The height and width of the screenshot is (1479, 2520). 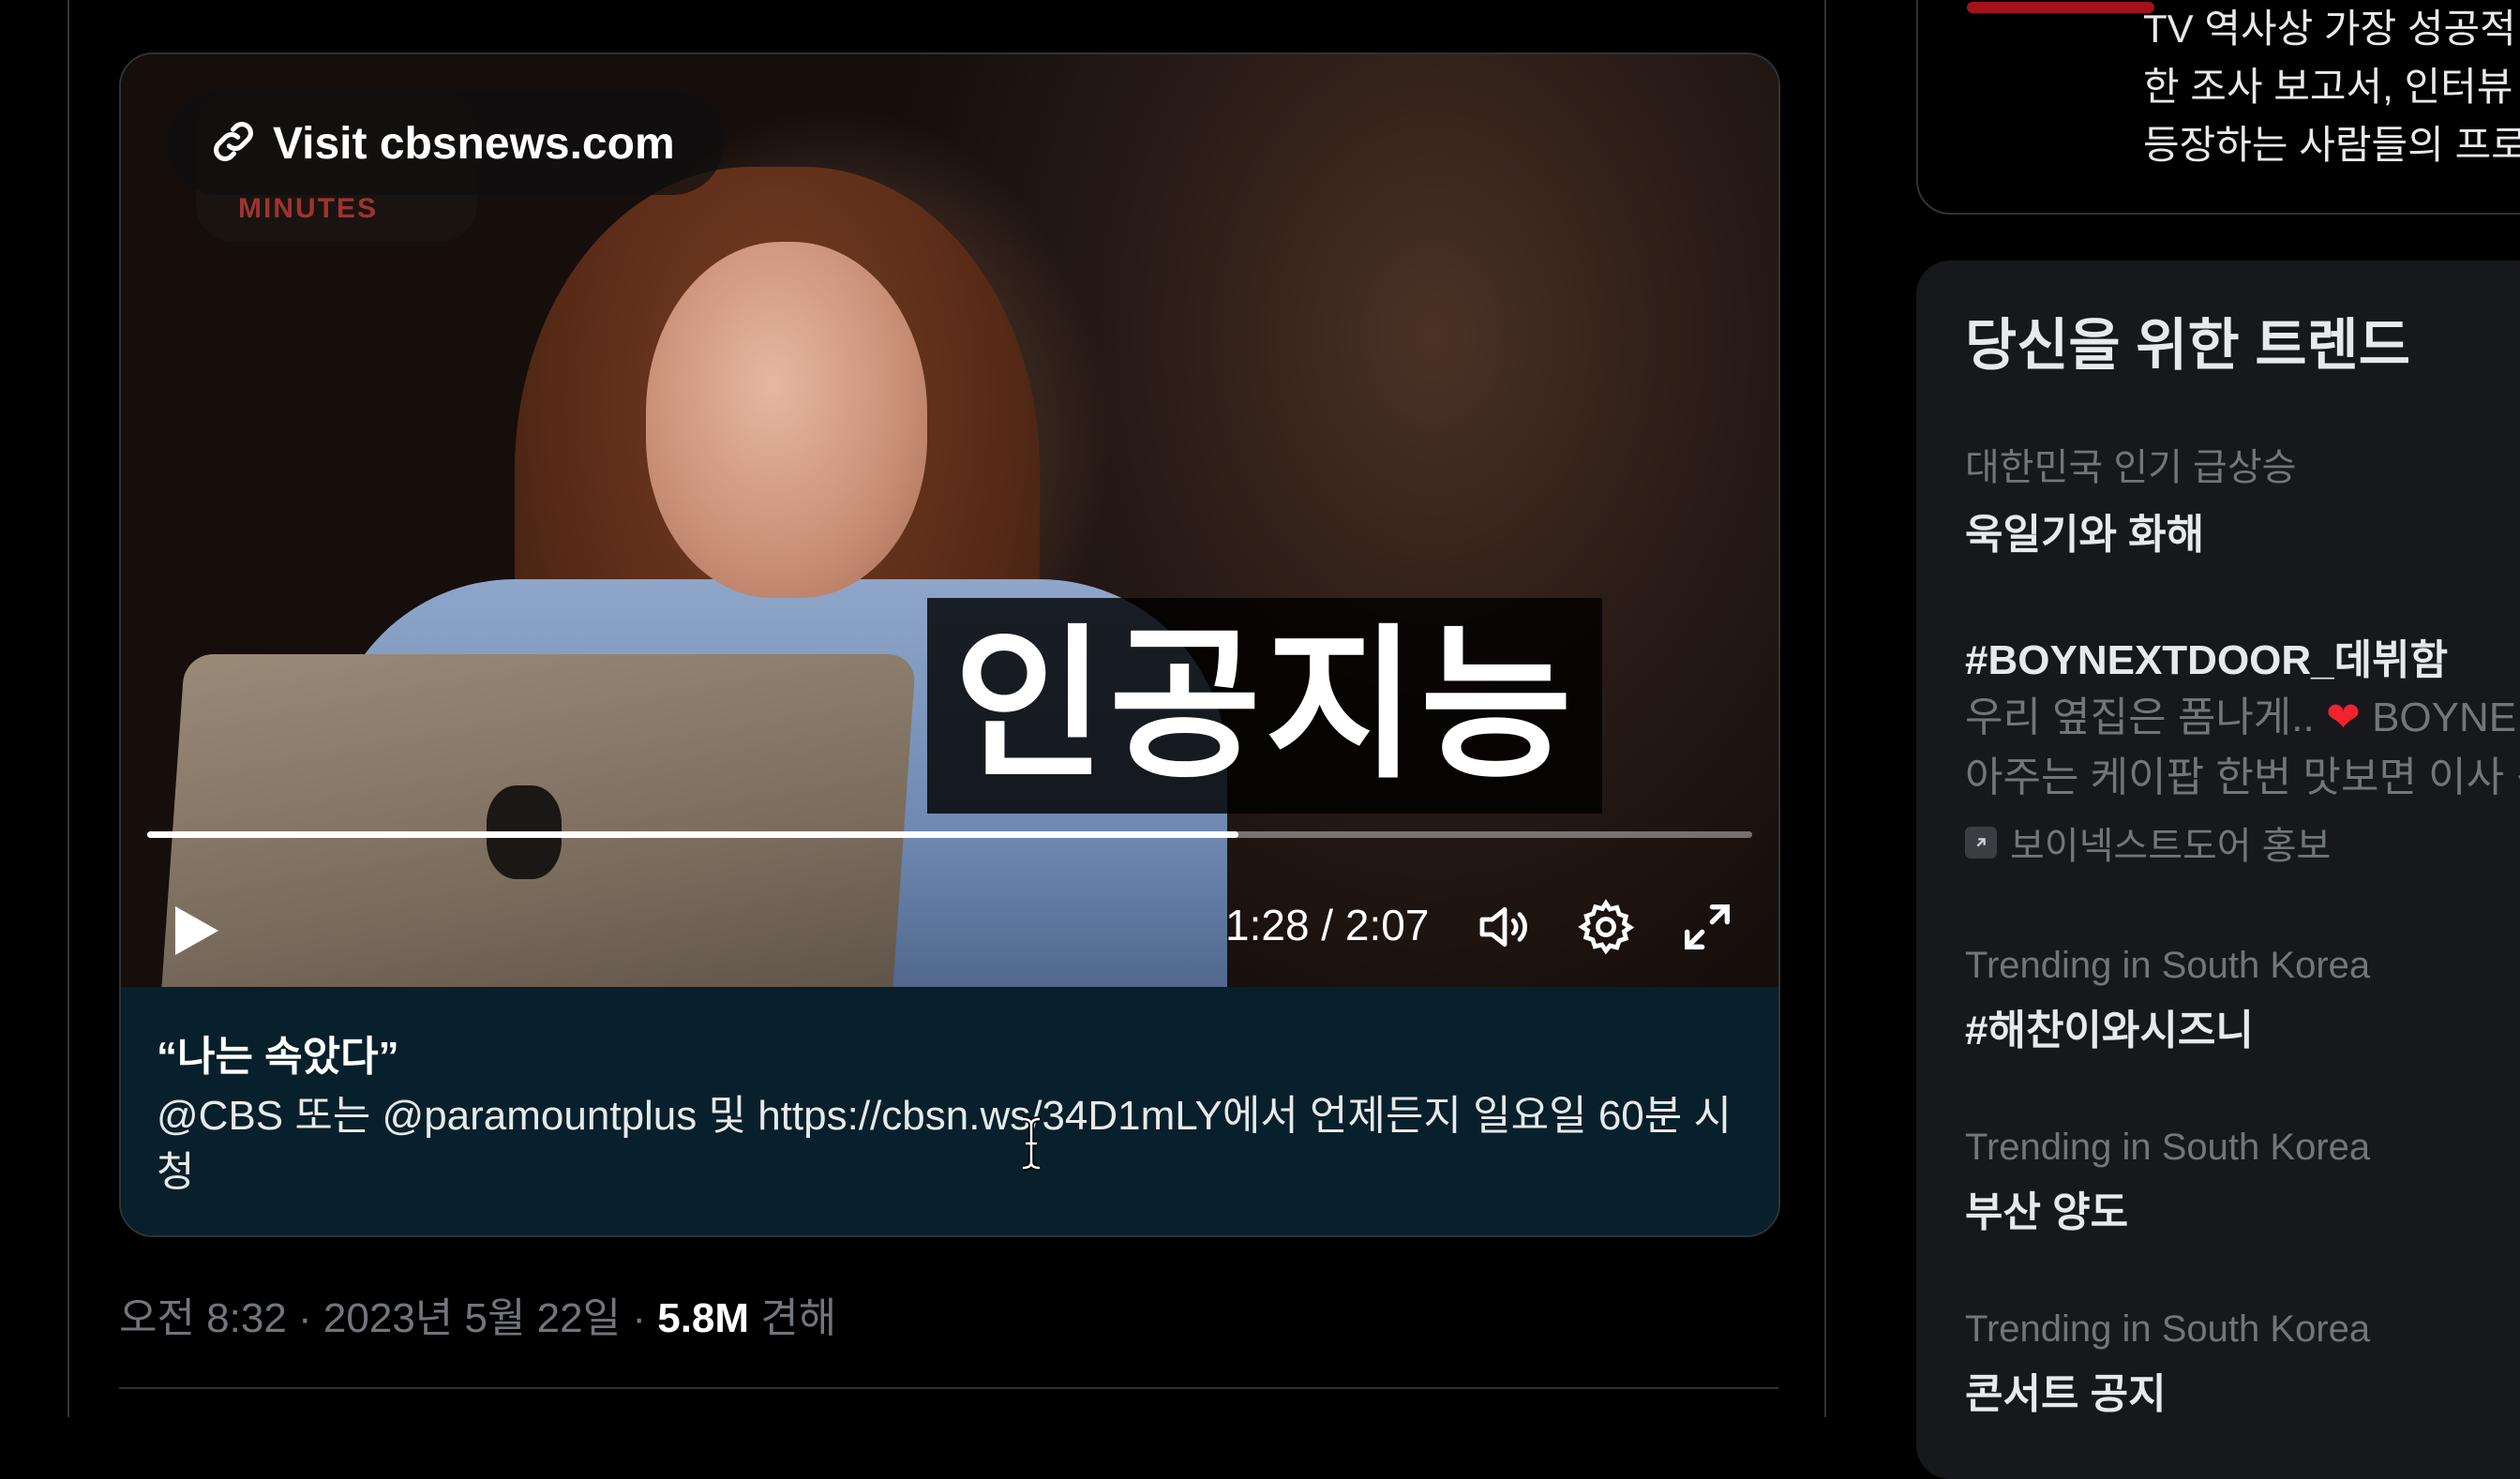 I want to click on heart-icon: ❤, so click(x=2343, y=717).